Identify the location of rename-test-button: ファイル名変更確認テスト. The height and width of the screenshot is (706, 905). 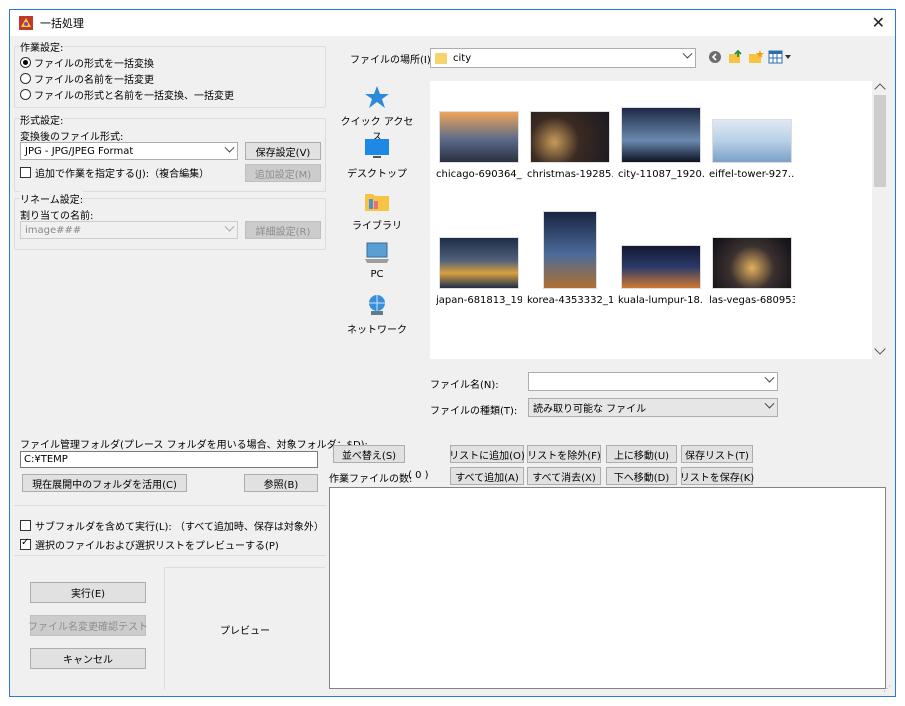
(88, 625).